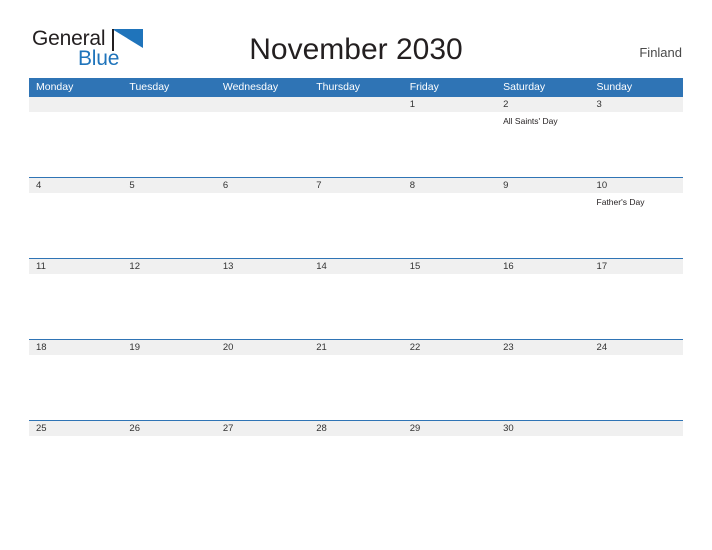 The image size is (712, 550). I want to click on date-cell: 15, so click(449, 266).